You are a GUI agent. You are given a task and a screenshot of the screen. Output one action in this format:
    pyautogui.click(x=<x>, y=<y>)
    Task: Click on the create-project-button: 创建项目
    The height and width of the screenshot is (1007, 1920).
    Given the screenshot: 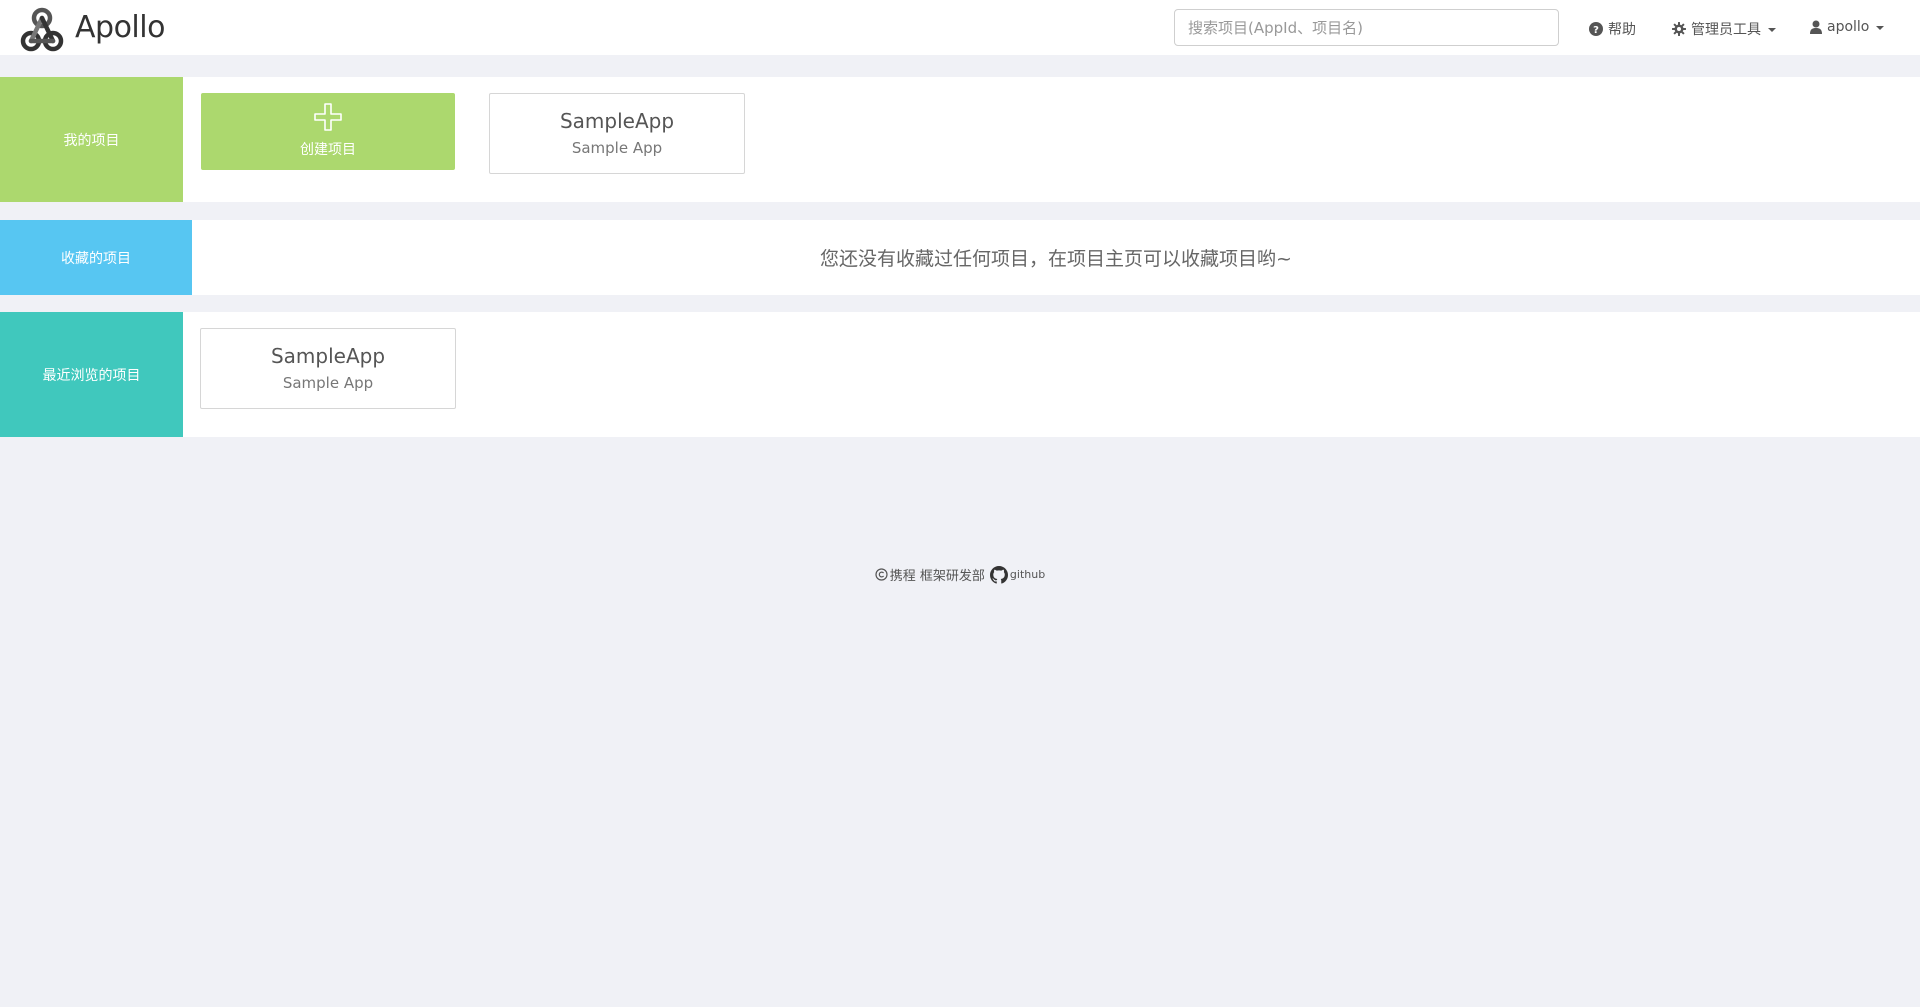 What is the action you would take?
    pyautogui.click(x=328, y=131)
    